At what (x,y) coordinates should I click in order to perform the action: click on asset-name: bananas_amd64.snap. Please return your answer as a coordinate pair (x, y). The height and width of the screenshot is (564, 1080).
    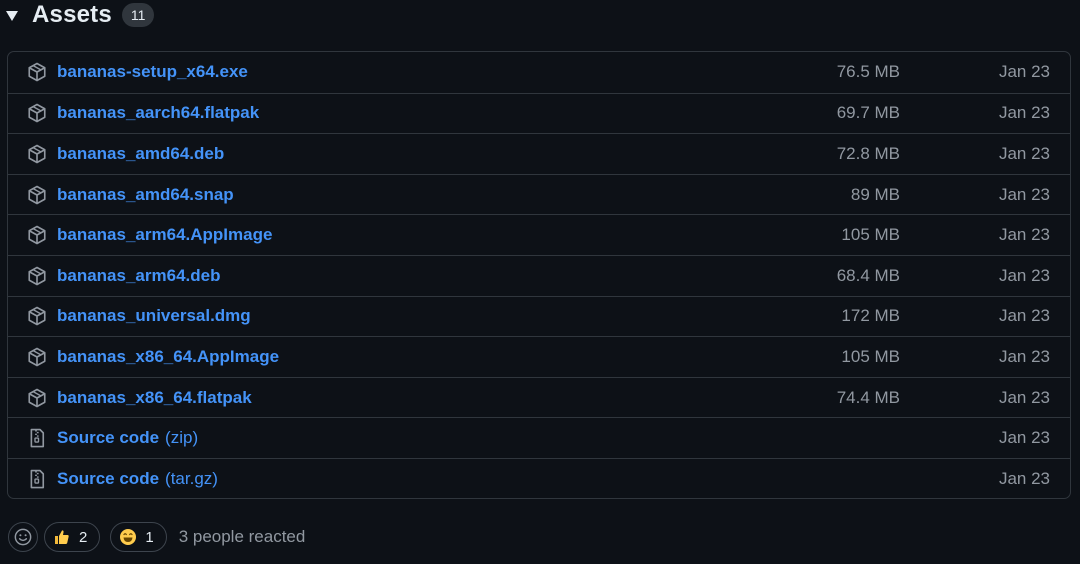
    Looking at the image, I should click on (145, 194).